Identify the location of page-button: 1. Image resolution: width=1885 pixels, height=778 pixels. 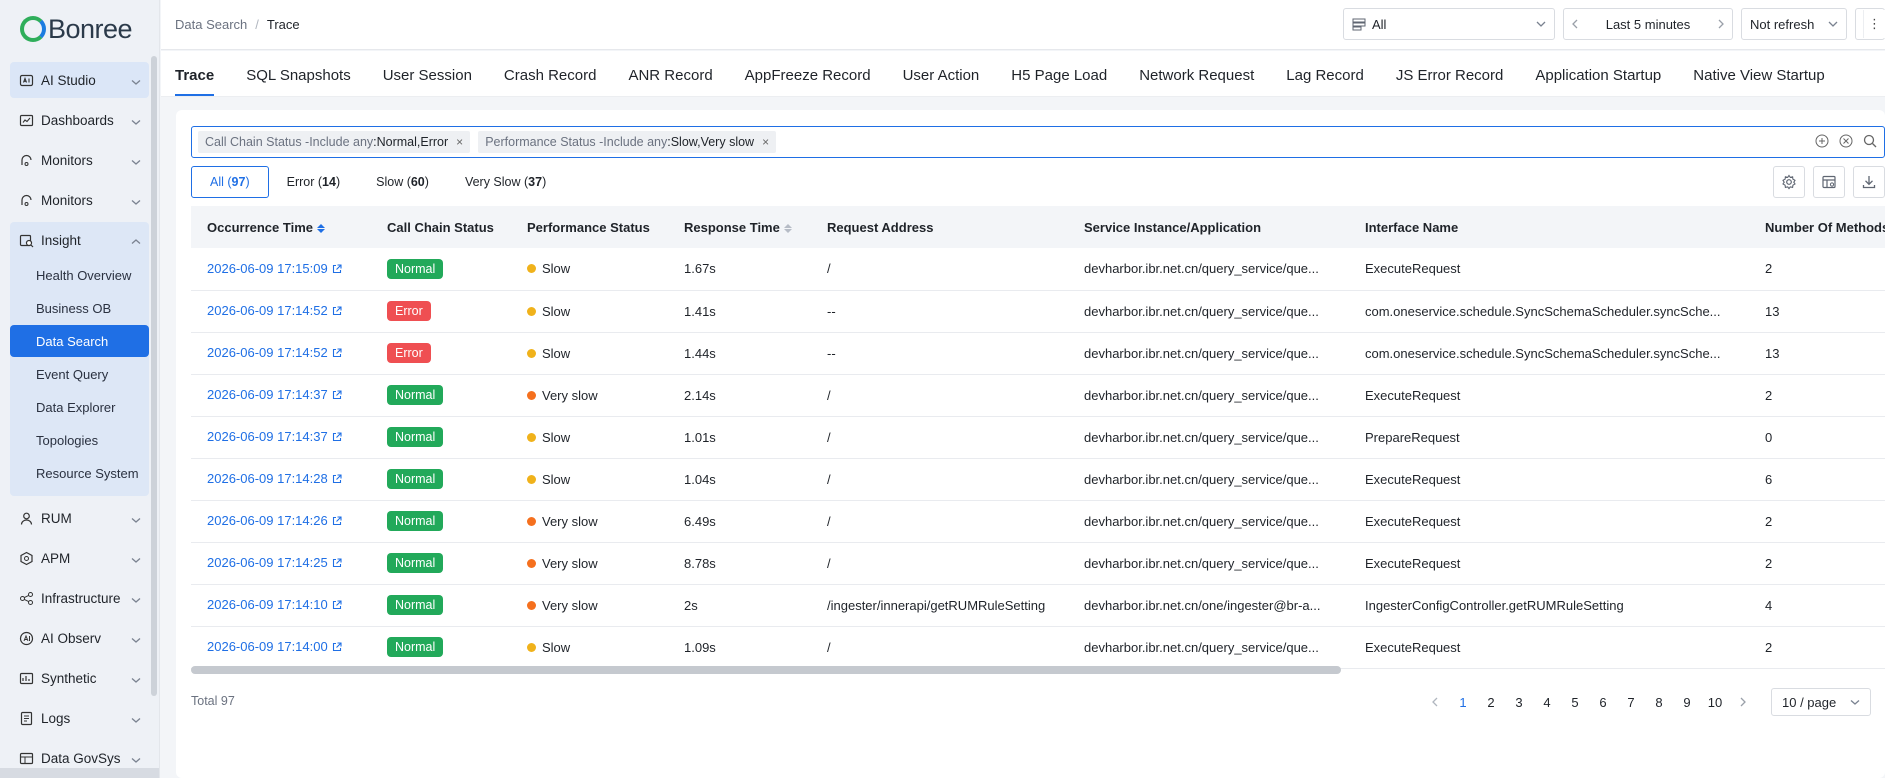
(1463, 702).